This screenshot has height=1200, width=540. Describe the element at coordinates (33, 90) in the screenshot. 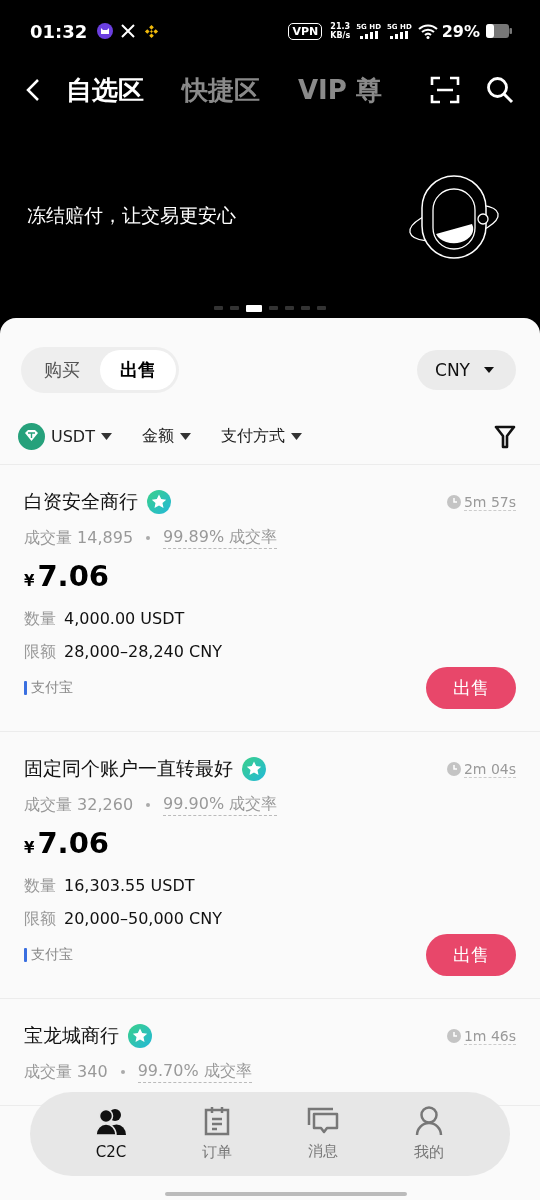

I see `back-icon` at that location.